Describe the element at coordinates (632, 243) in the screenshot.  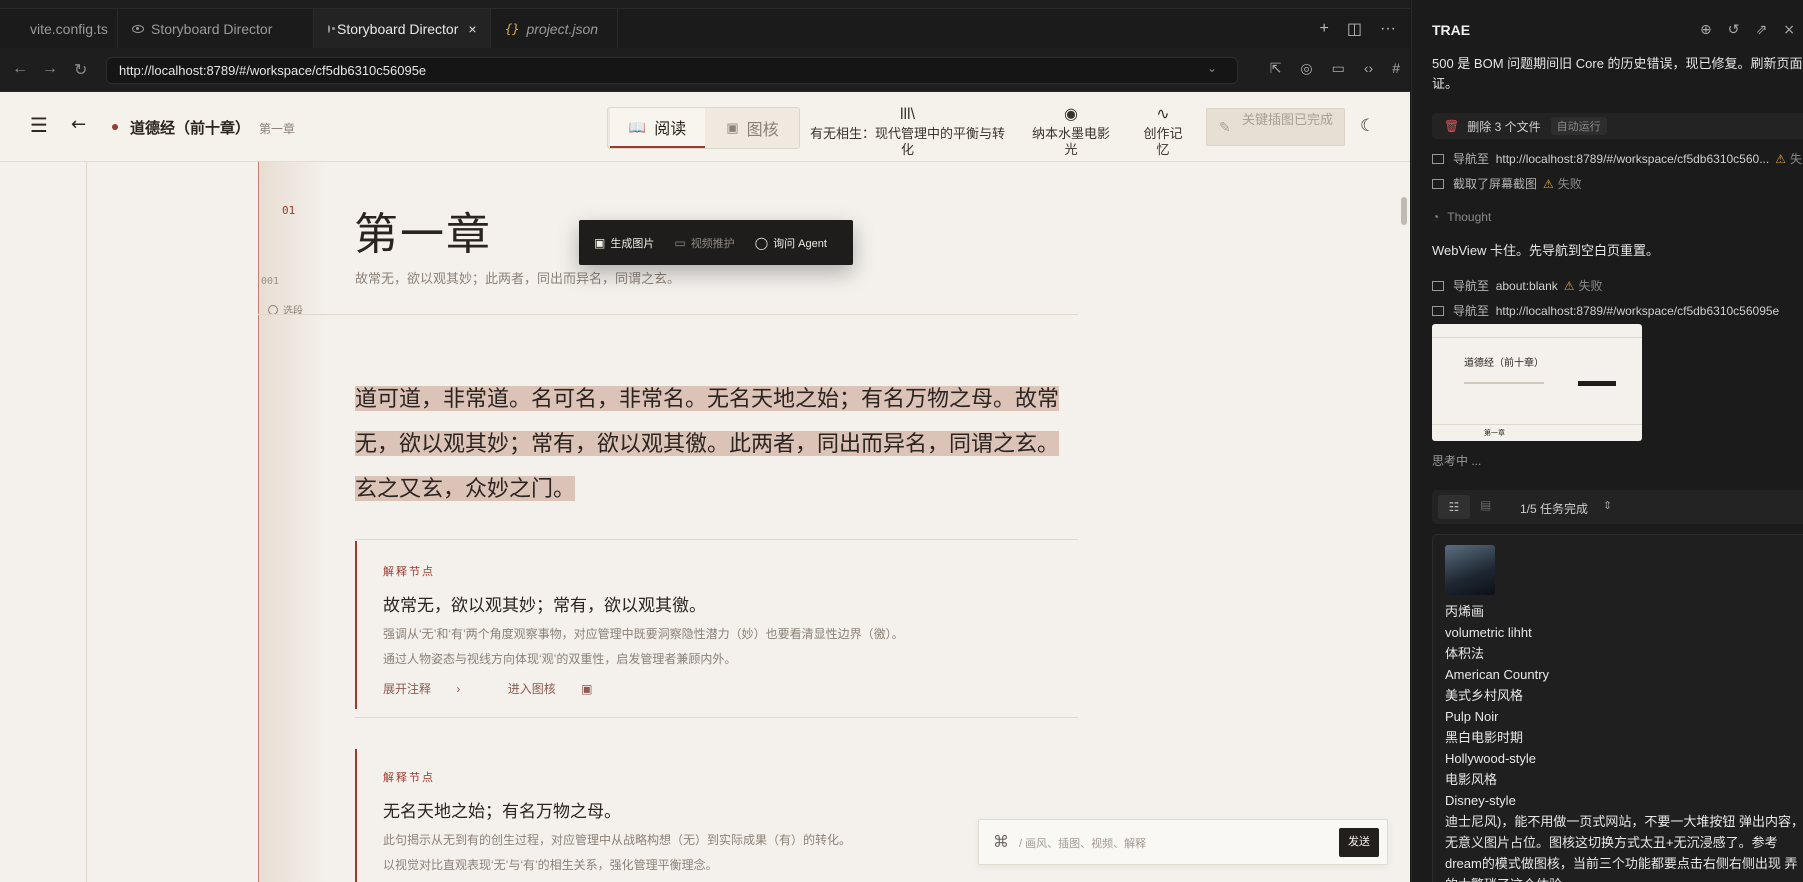
I see `generate-image-label: 生成图片` at that location.